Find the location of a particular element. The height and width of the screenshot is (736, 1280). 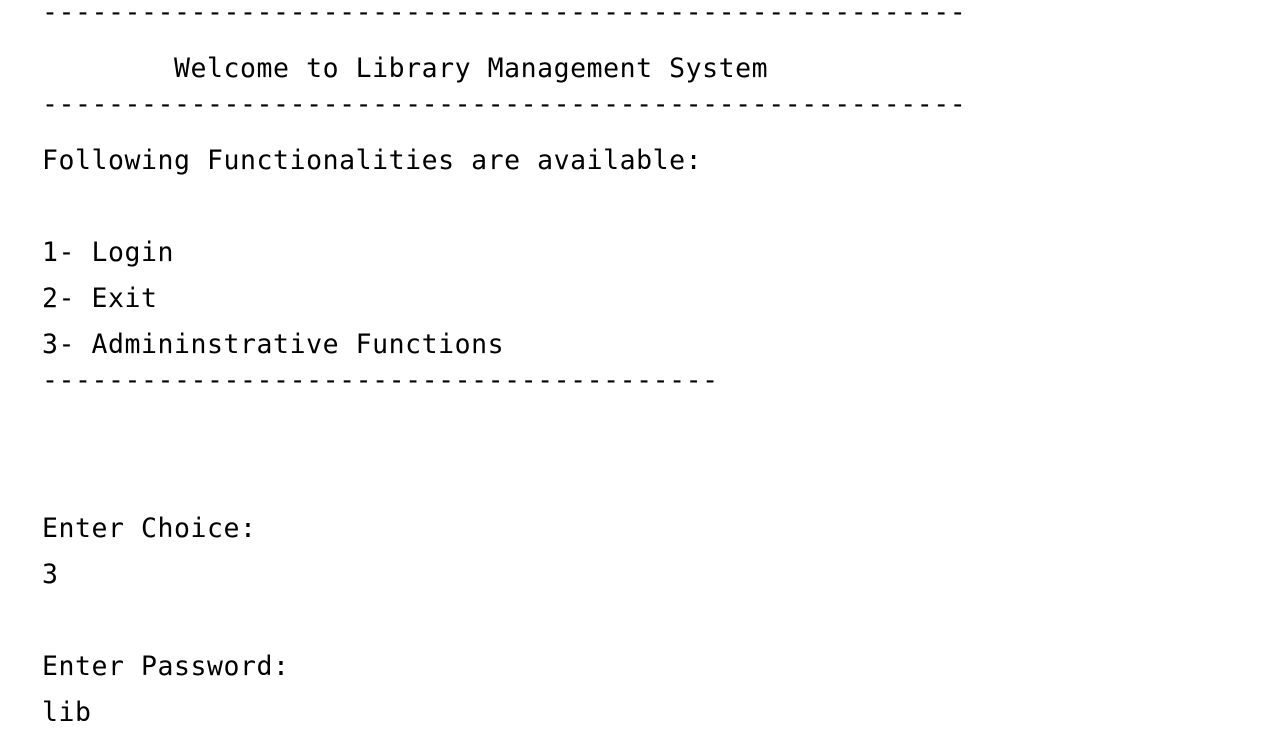

choice-input-value: 3 is located at coordinates (661, 575).